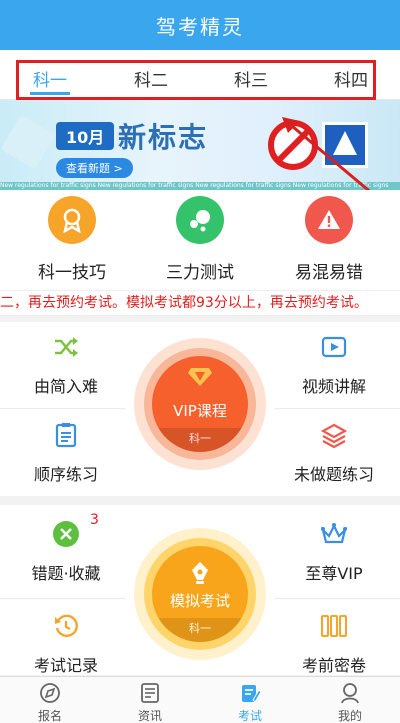 Image resolution: width=400 pixels, height=723 pixels. What do you see at coordinates (200, 440) in the screenshot?
I see `vip-course-sub: 科一` at bounding box center [200, 440].